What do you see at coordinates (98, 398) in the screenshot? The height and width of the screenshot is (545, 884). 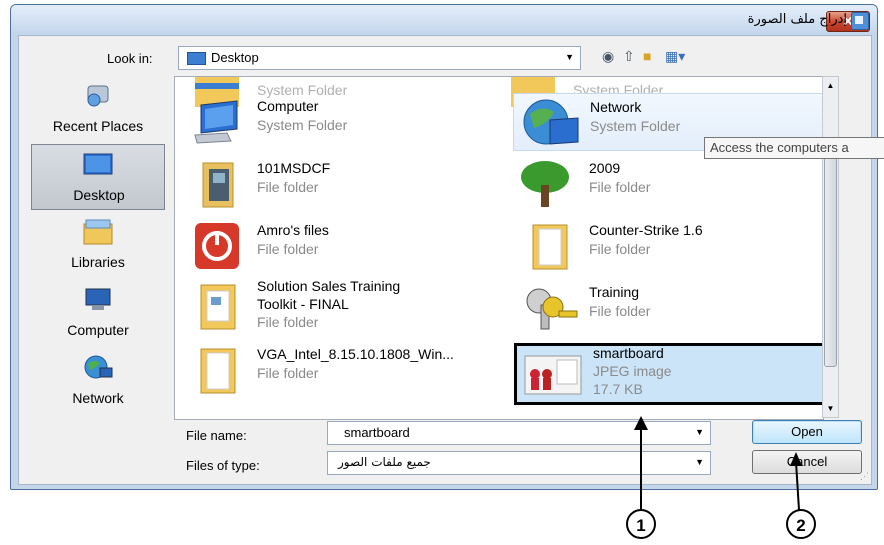 I see `place-label: Network` at bounding box center [98, 398].